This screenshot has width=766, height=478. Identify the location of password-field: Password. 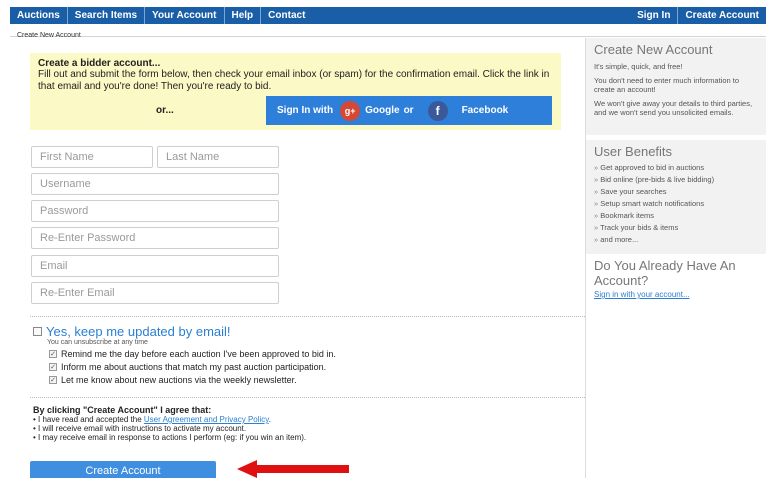
(155, 211).